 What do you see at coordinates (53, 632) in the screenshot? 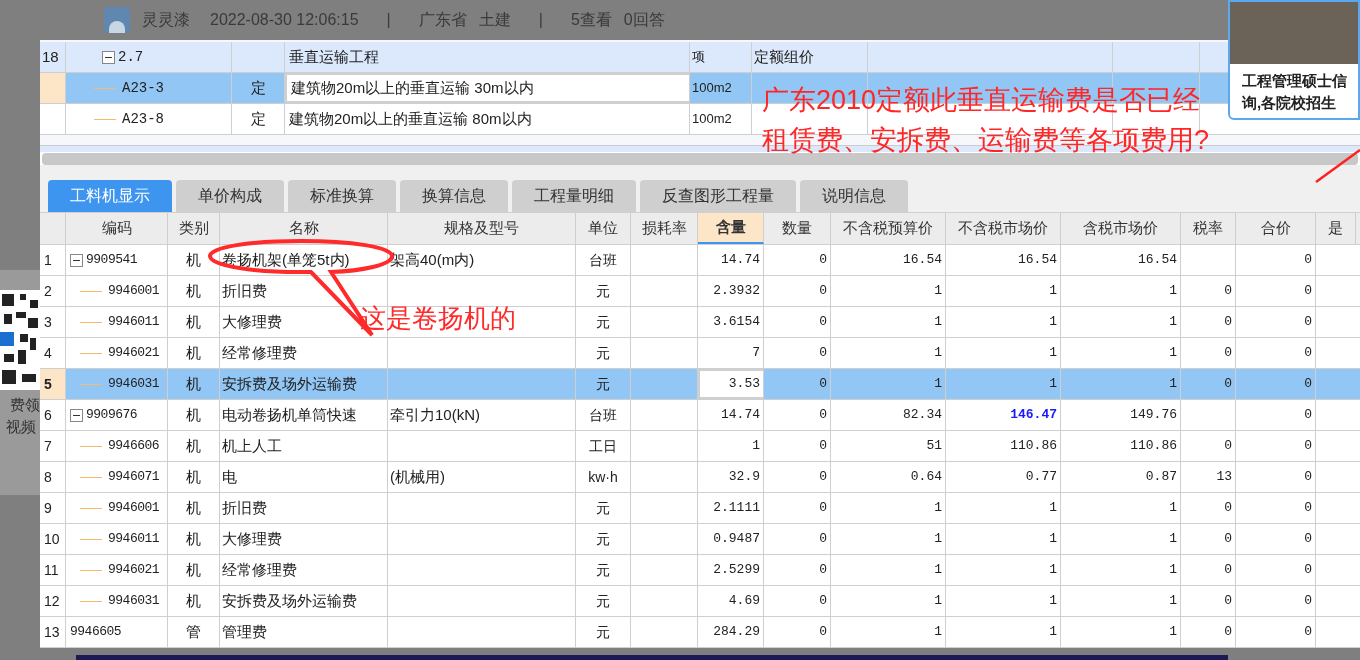
I see `row-number: 13` at bounding box center [53, 632].